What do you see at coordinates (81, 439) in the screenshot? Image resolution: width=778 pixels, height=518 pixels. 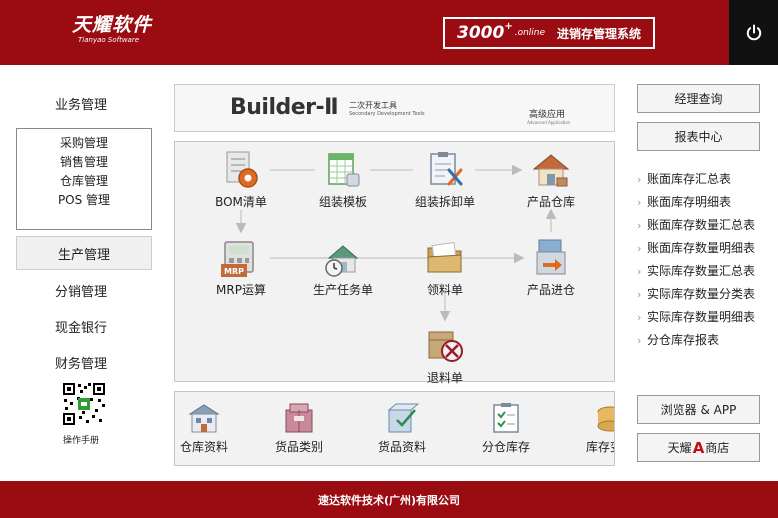 I see `manual-link: 操作手册` at bounding box center [81, 439].